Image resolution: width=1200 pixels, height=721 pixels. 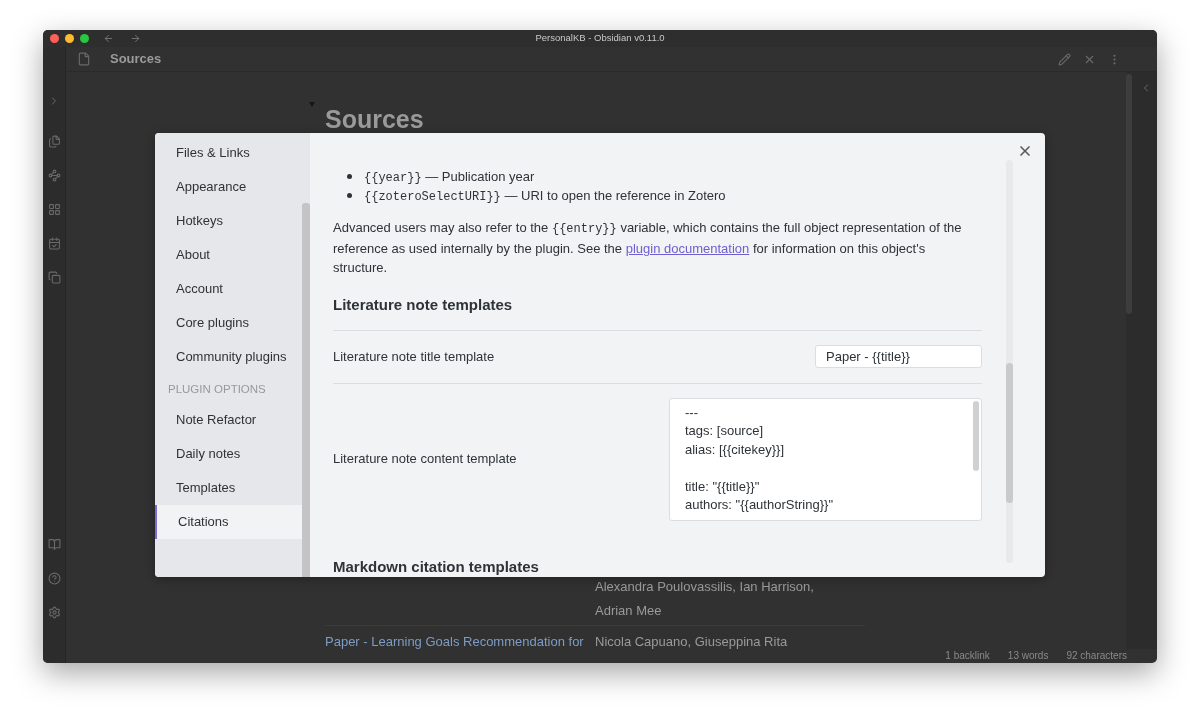 I want to click on back-icon, so click(x=108, y=38).